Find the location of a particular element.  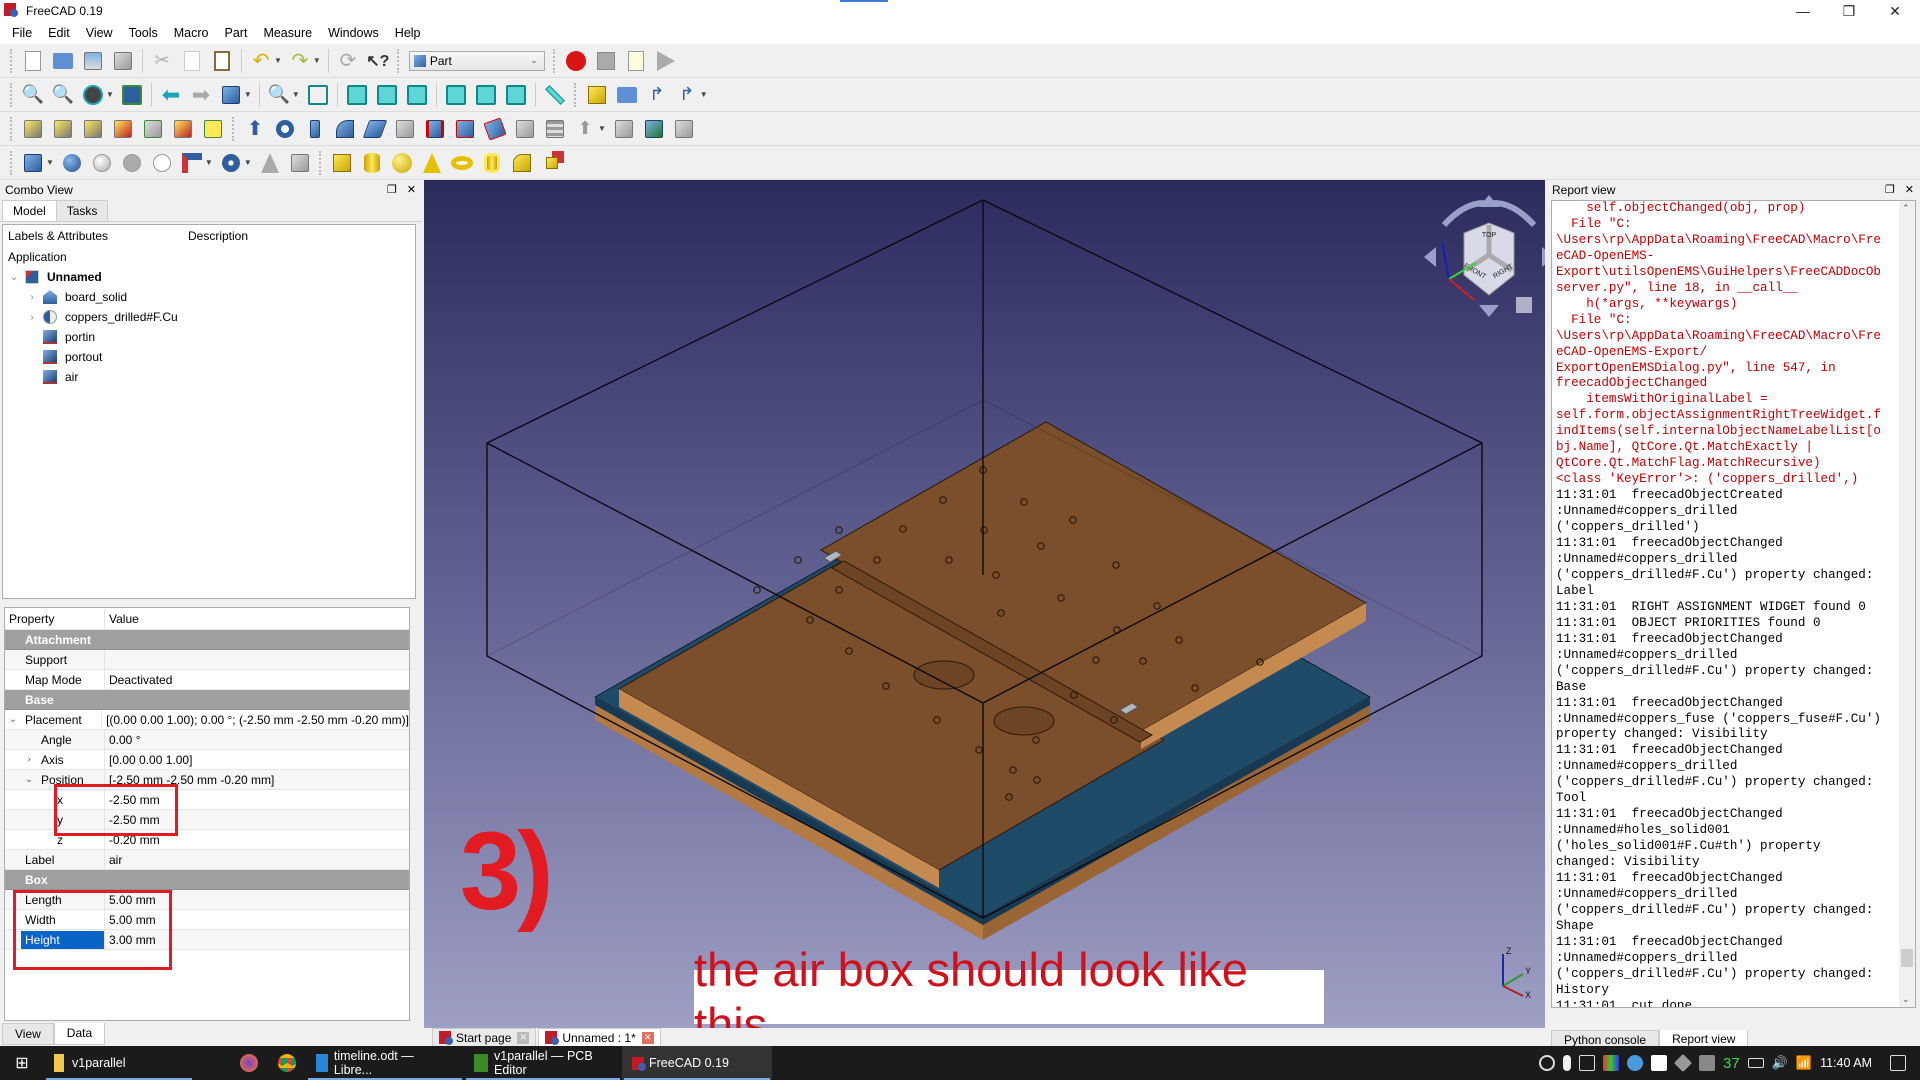

projection-icon is located at coordinates (654, 129).